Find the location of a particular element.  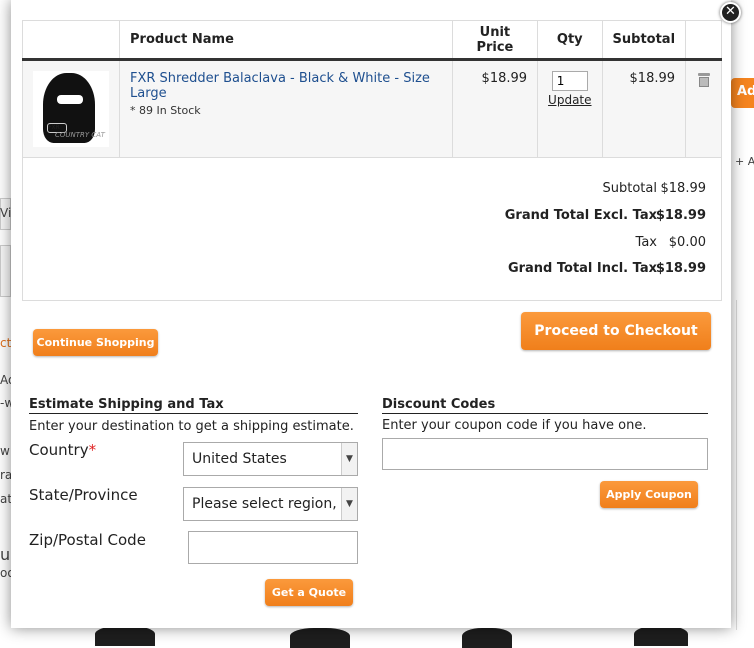

subtotal-header: Subtotal is located at coordinates (643, 40).